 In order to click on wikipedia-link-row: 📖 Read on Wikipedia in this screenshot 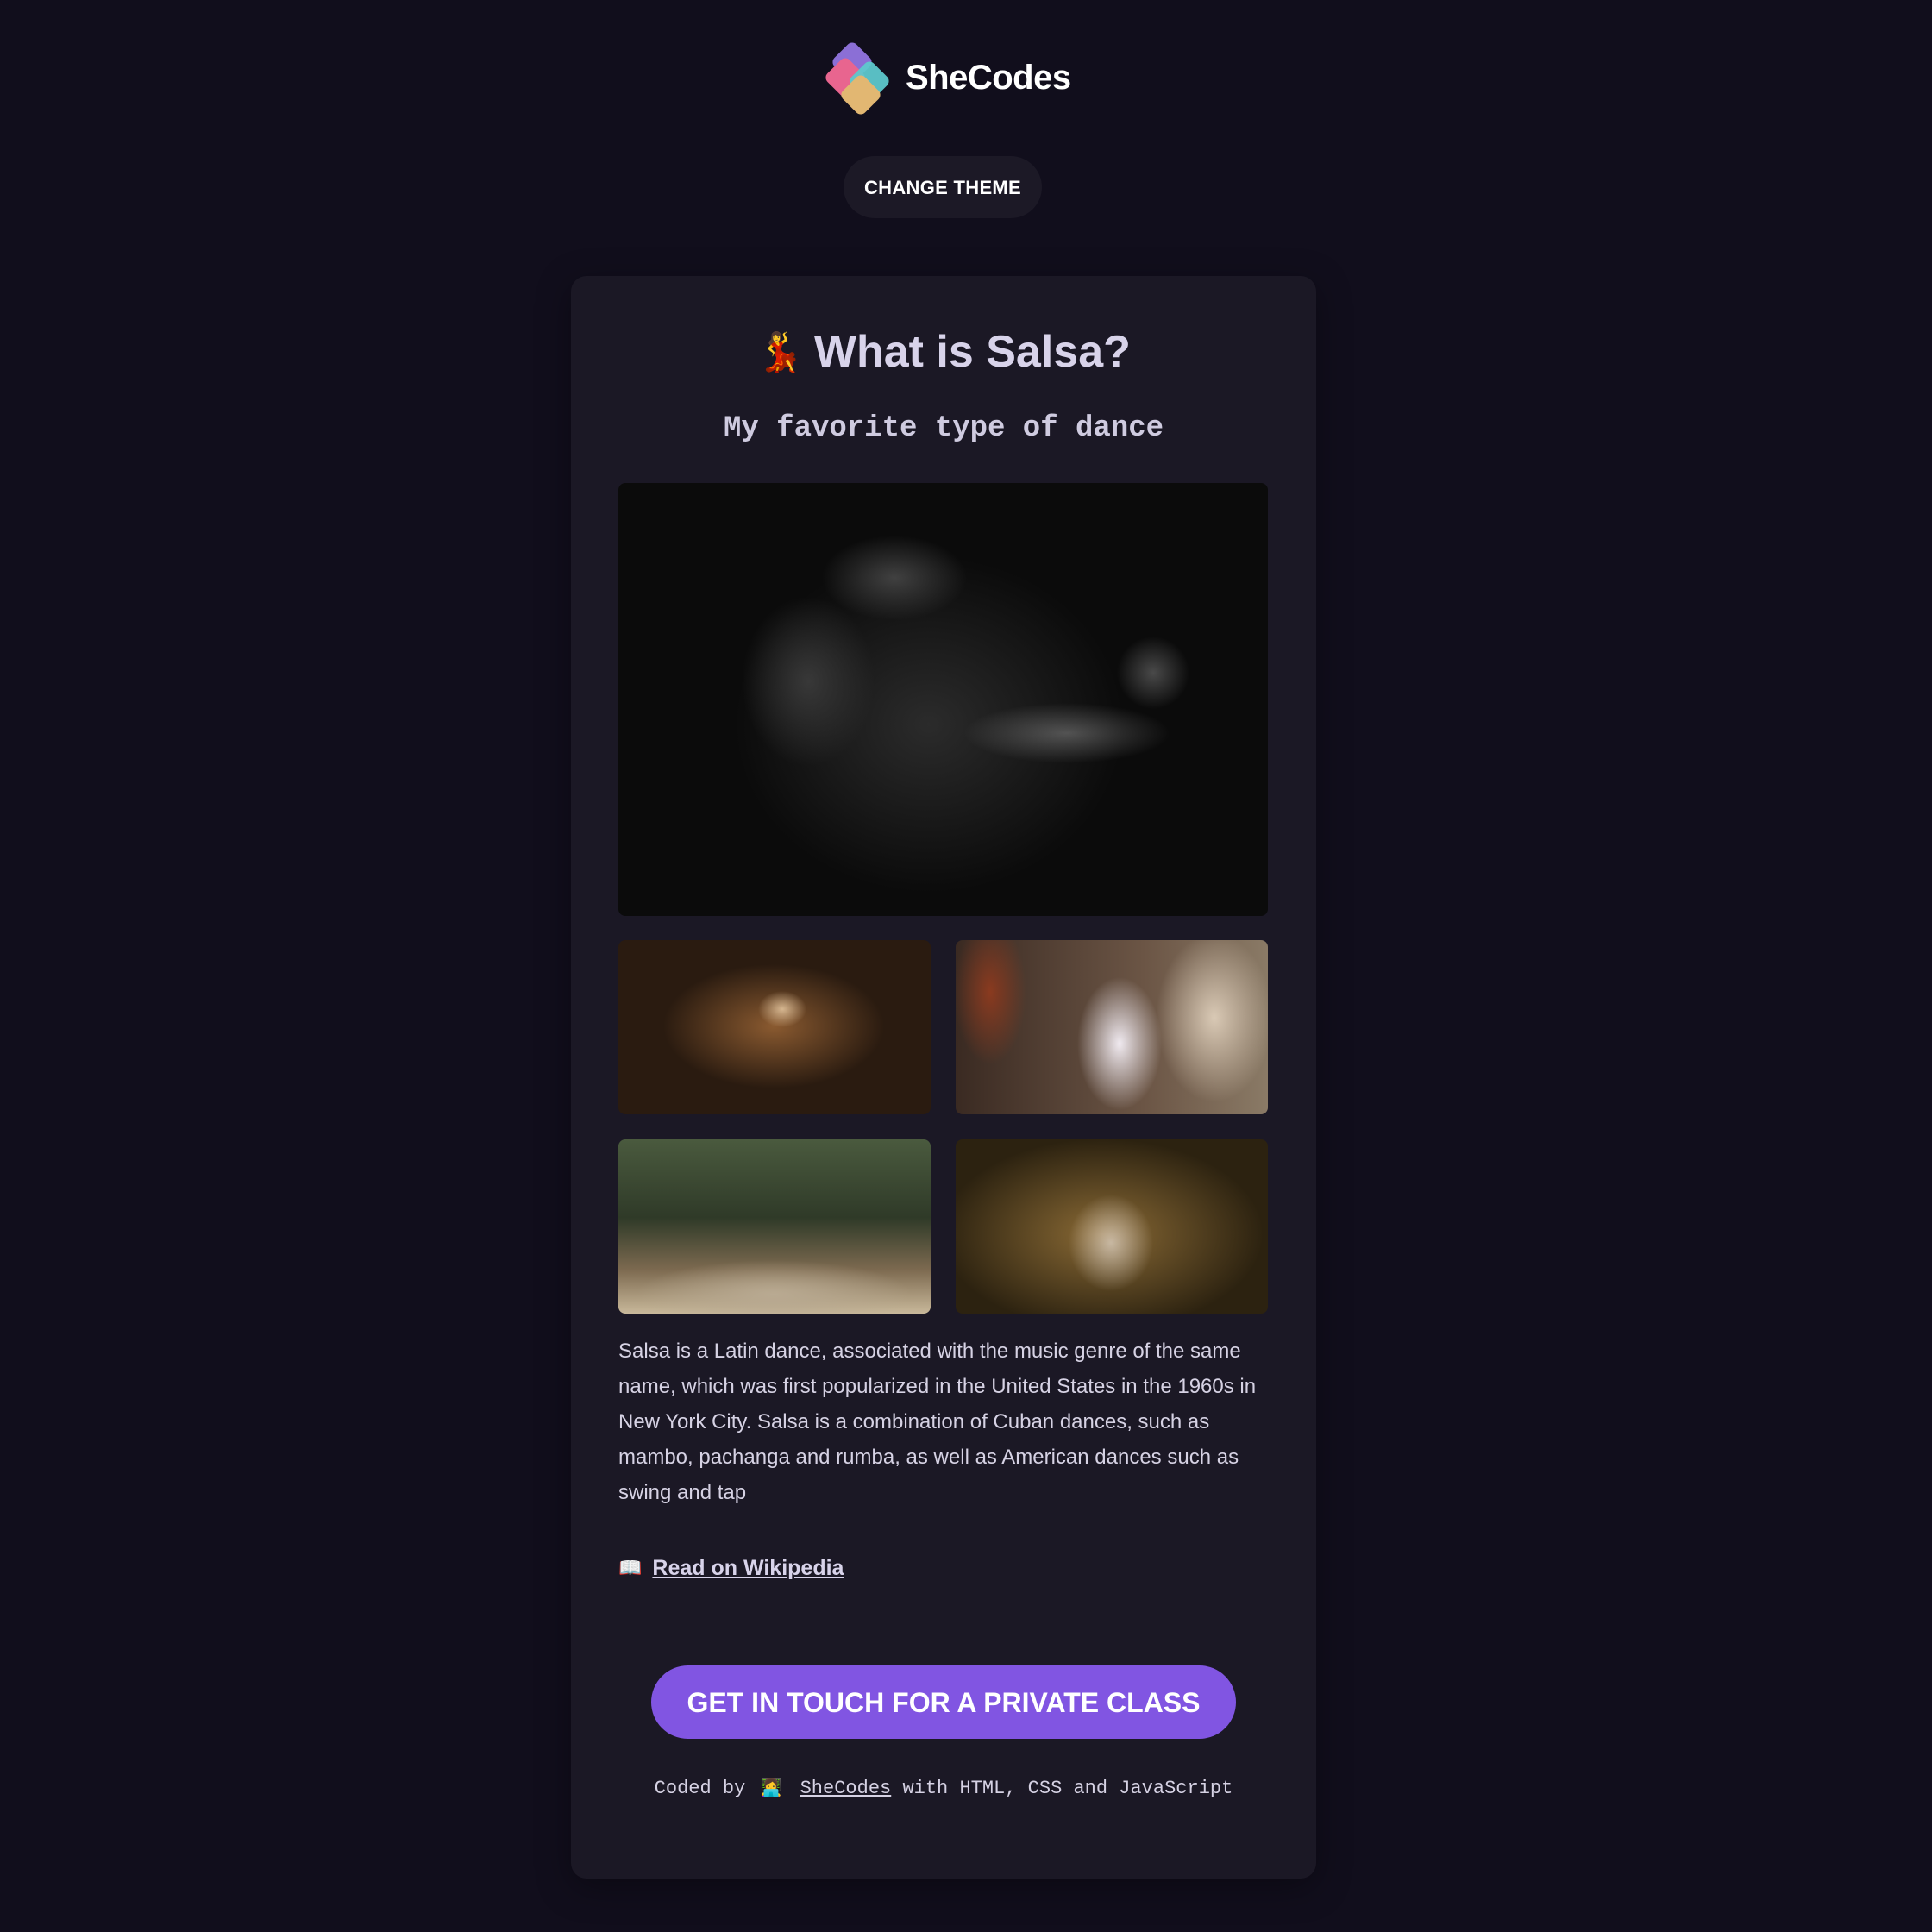, I will do `click(731, 1568)`.